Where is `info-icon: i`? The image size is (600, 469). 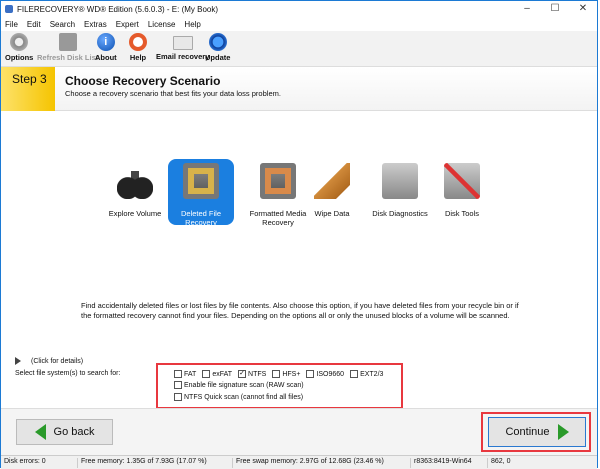
info-icon: i is located at coordinates (105, 42).